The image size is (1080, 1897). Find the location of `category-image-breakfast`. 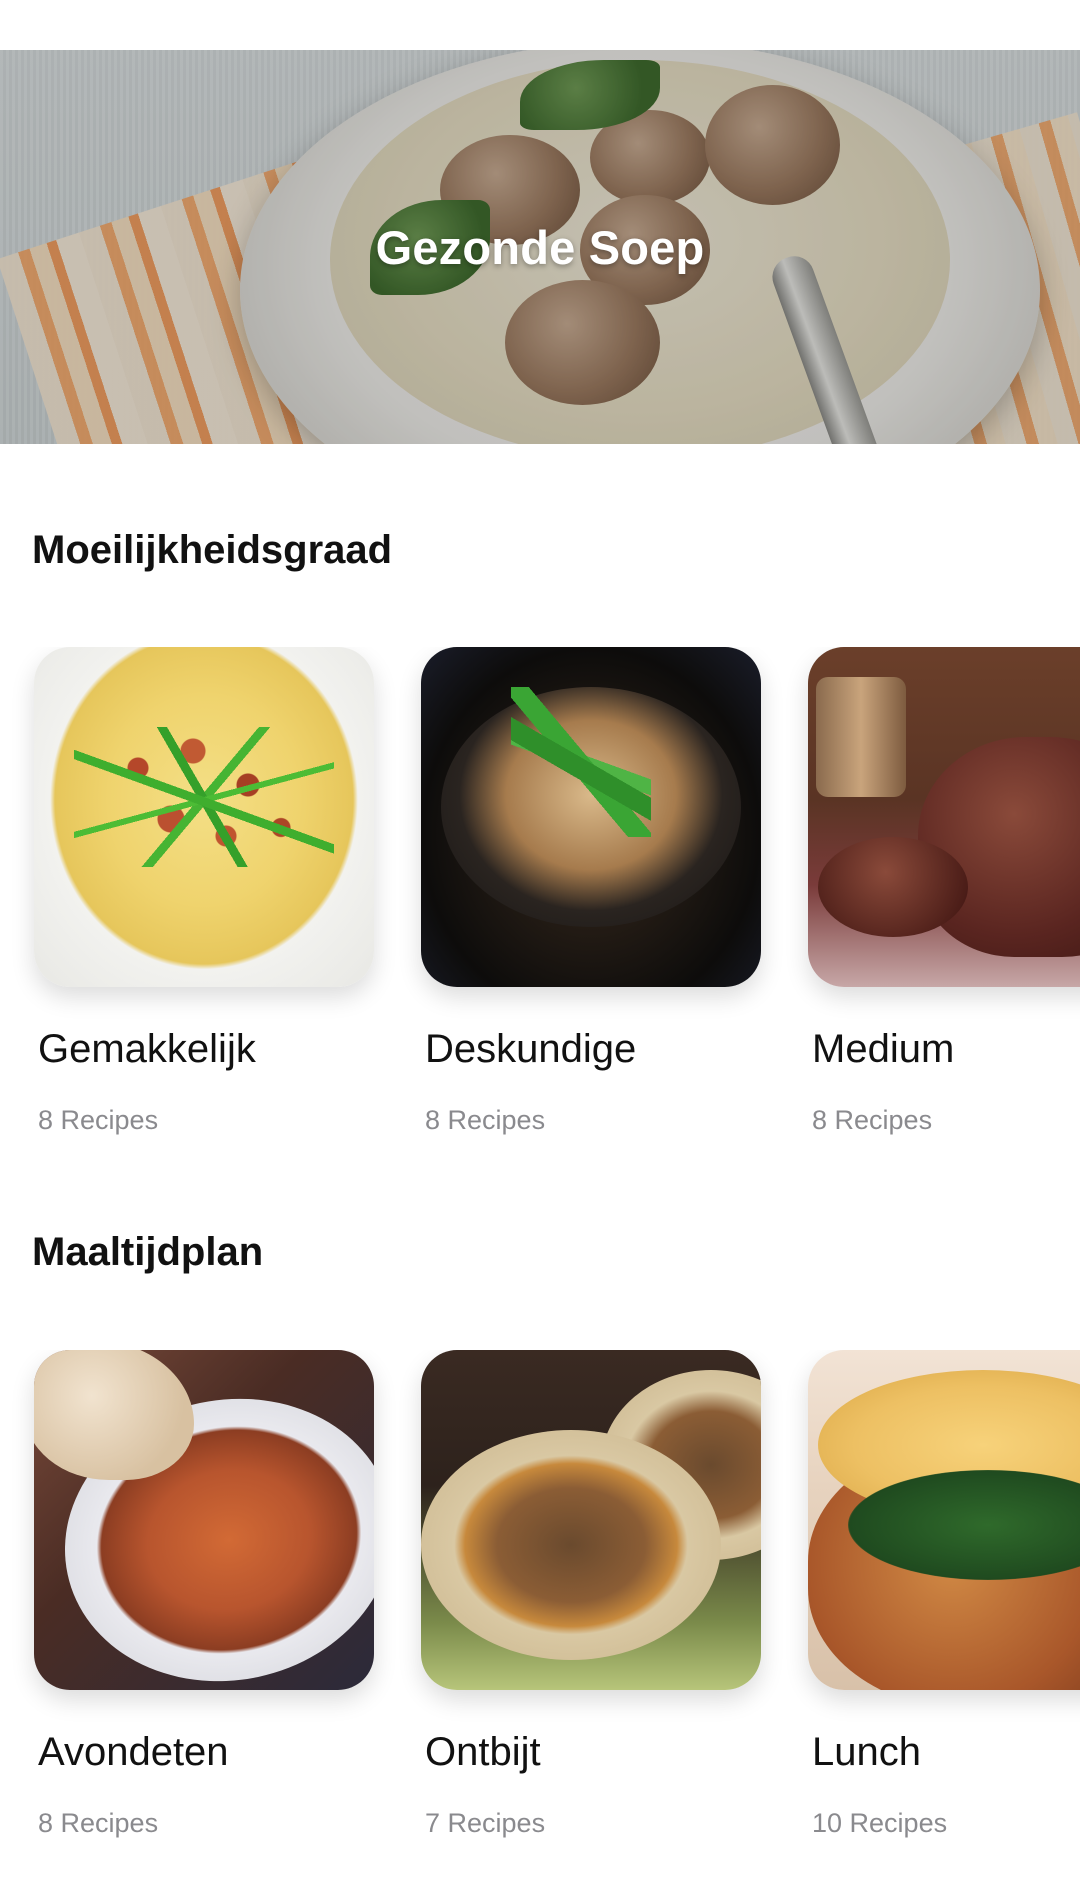

category-image-breakfast is located at coordinates (591, 1520).